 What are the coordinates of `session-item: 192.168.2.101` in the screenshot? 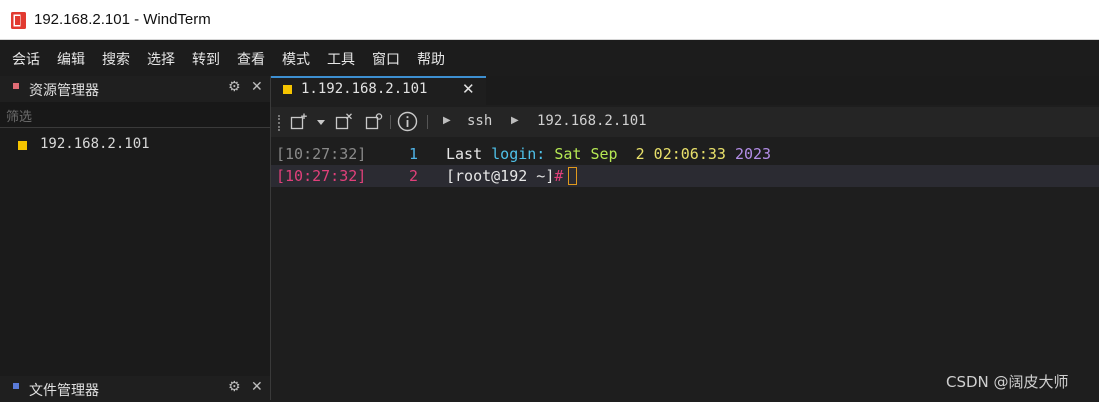 It's located at (135, 145).